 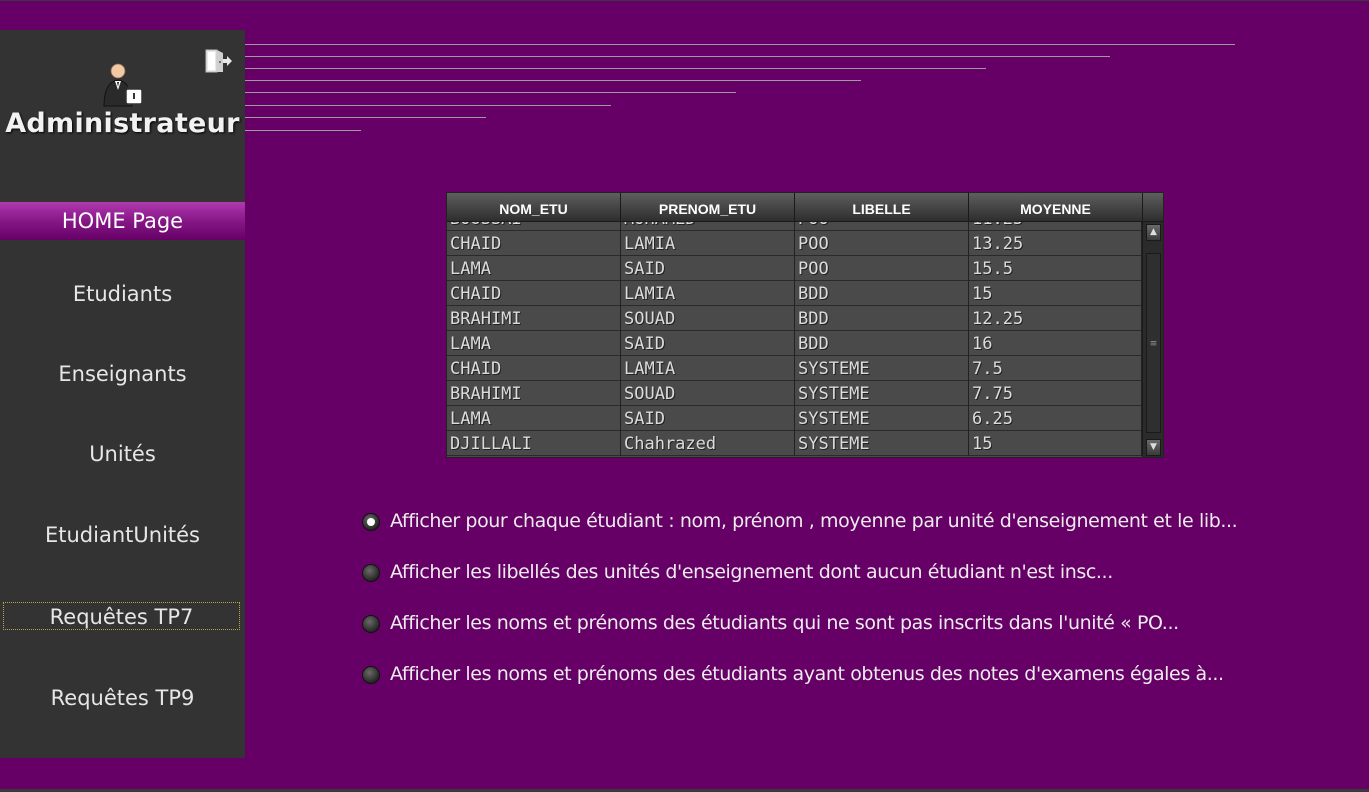 What do you see at coordinates (708, 443) in the screenshot?
I see `cell-prenom-etu: Chahrazed` at bounding box center [708, 443].